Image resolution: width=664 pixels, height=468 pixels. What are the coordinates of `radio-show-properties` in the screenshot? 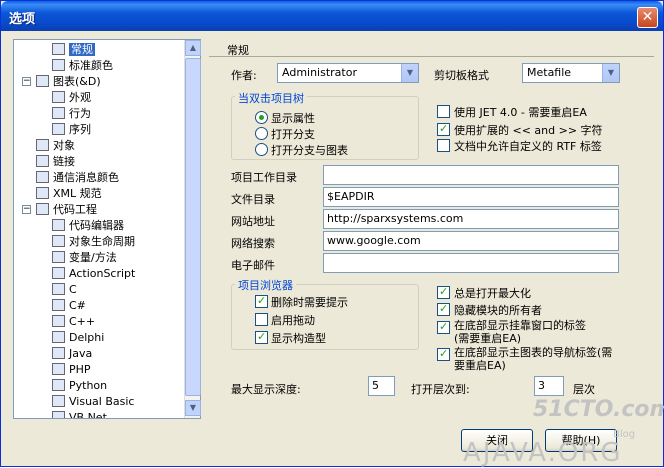 It's located at (261, 117).